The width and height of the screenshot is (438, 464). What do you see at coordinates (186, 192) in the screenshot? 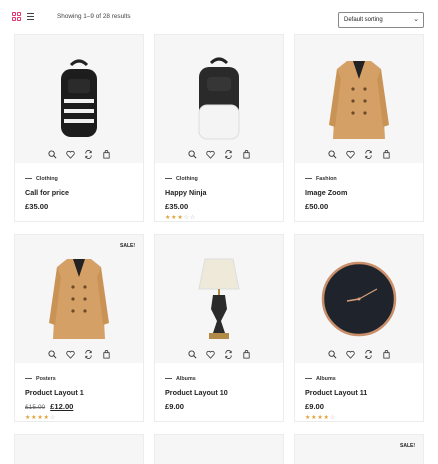
I see `product-title: Happy Ninja` at bounding box center [186, 192].